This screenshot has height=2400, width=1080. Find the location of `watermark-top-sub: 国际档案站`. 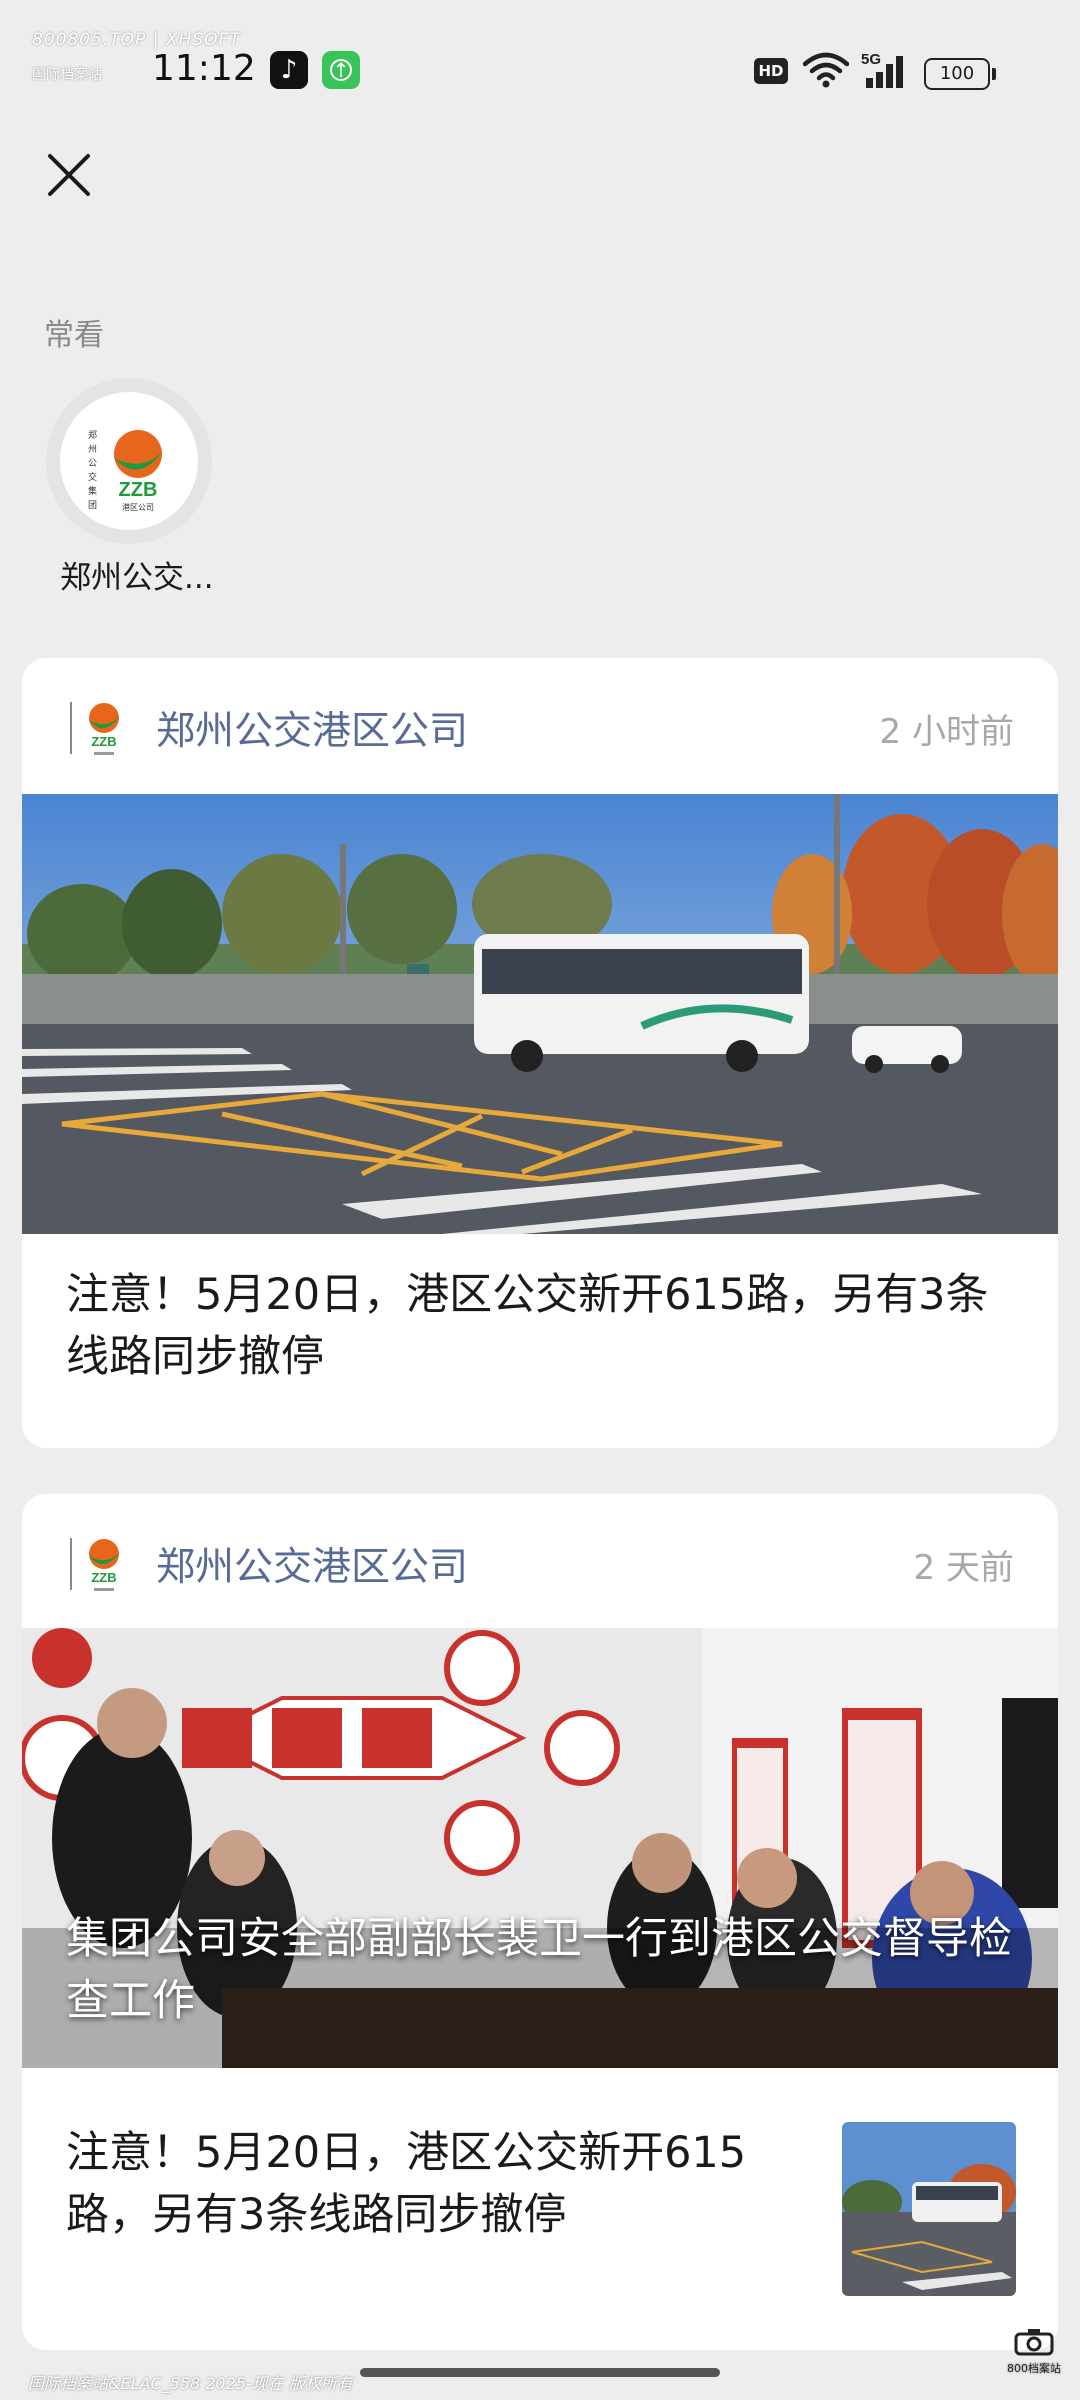

watermark-top-sub: 国际档案站 is located at coordinates (67, 75).